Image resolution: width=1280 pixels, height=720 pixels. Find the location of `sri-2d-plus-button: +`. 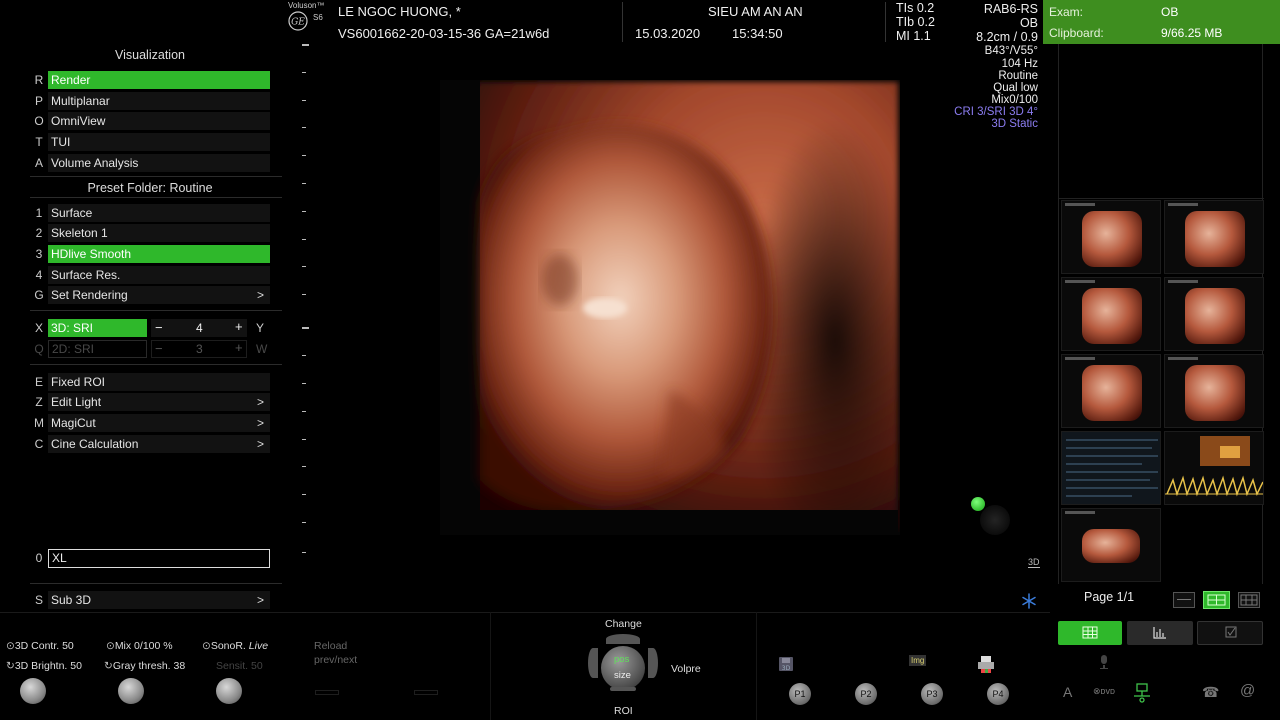

sri-2d-plus-button: + is located at coordinates (239, 347).